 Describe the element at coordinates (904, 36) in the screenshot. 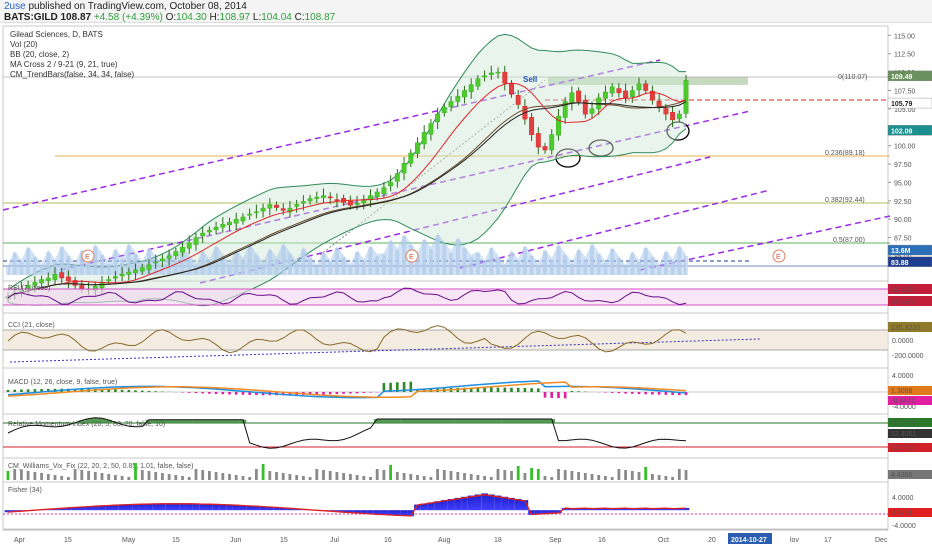

I see `price-tick-label: 115.00` at that location.